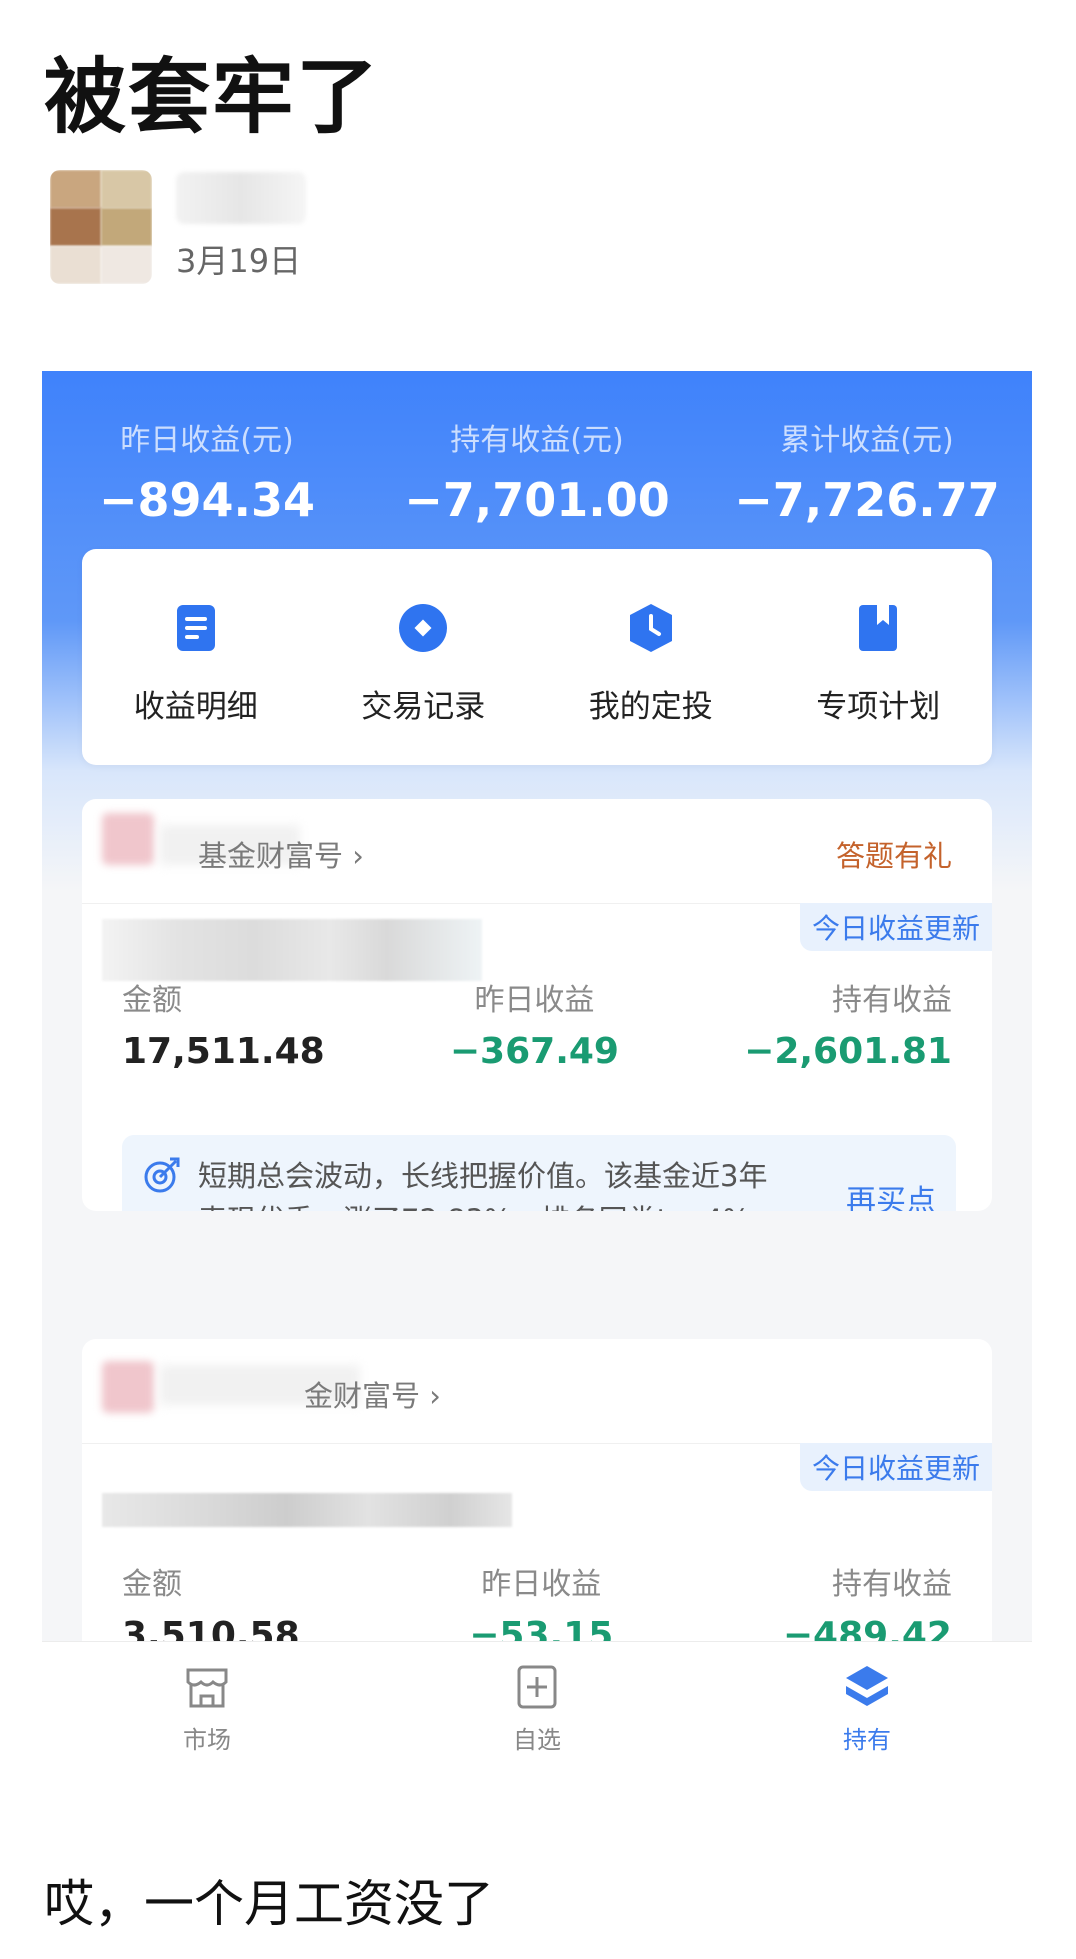 Image resolution: width=1076 pixels, height=1959 pixels. What do you see at coordinates (195, 707) in the screenshot?
I see `quick-action-label: 收益明细` at bounding box center [195, 707].